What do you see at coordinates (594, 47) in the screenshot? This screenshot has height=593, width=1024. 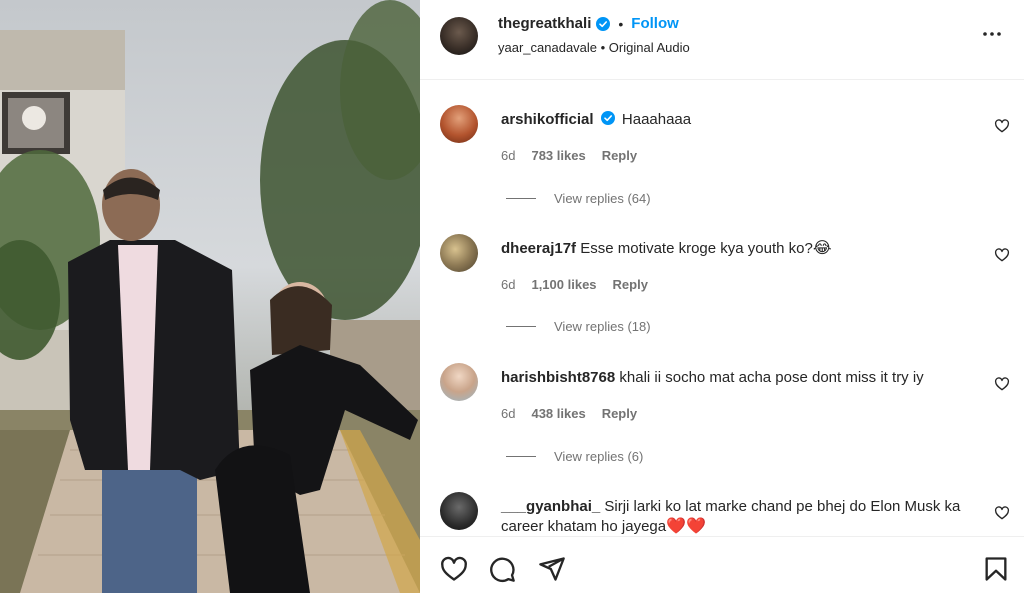 I see `audio-link: yaar_canadavale • Original Audio` at bounding box center [594, 47].